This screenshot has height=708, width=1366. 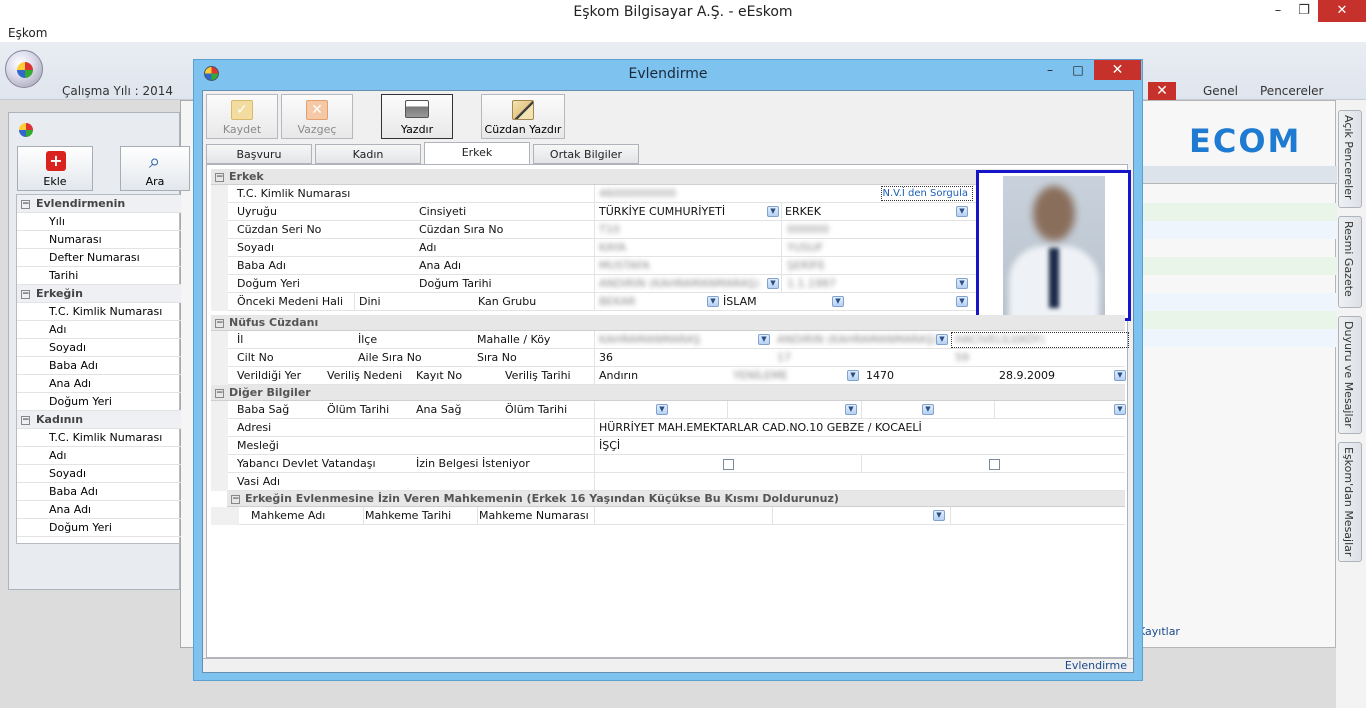 What do you see at coordinates (662, 211) in the screenshot?
I see `uyrugu-select: TÜRKİYE CUMHURİYETİ` at bounding box center [662, 211].